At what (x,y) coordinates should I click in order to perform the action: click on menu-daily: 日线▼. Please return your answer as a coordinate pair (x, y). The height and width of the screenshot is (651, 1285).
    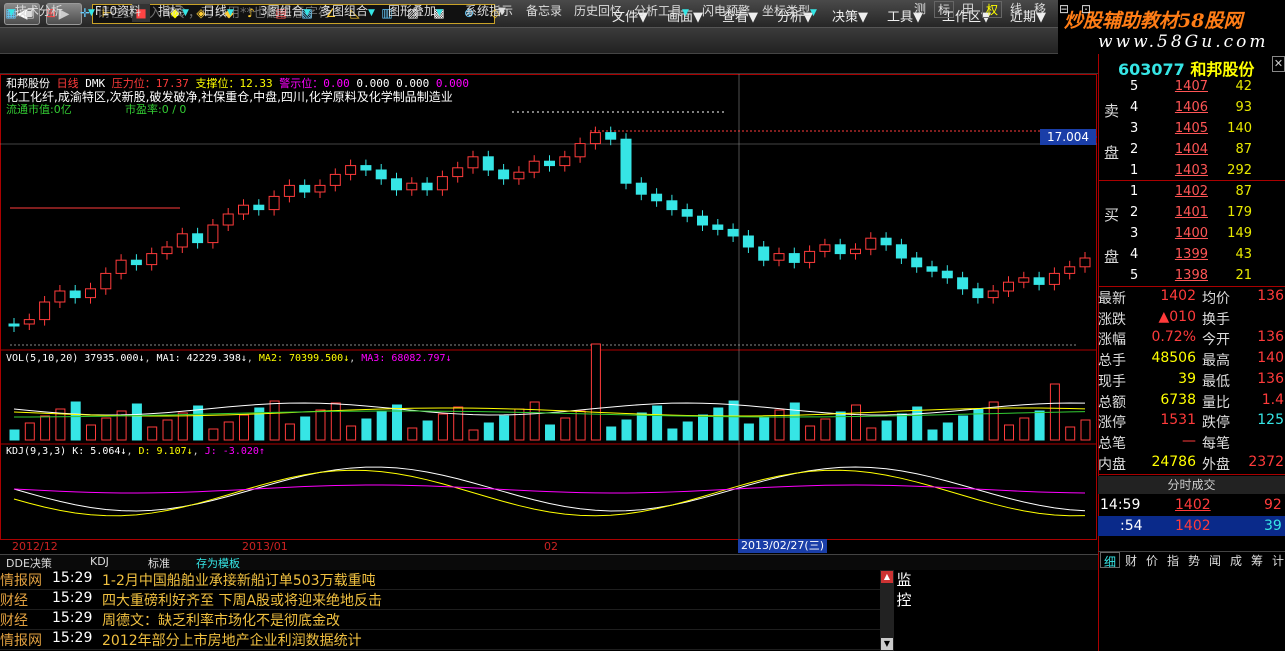
    Looking at the image, I should click on (218, 10).